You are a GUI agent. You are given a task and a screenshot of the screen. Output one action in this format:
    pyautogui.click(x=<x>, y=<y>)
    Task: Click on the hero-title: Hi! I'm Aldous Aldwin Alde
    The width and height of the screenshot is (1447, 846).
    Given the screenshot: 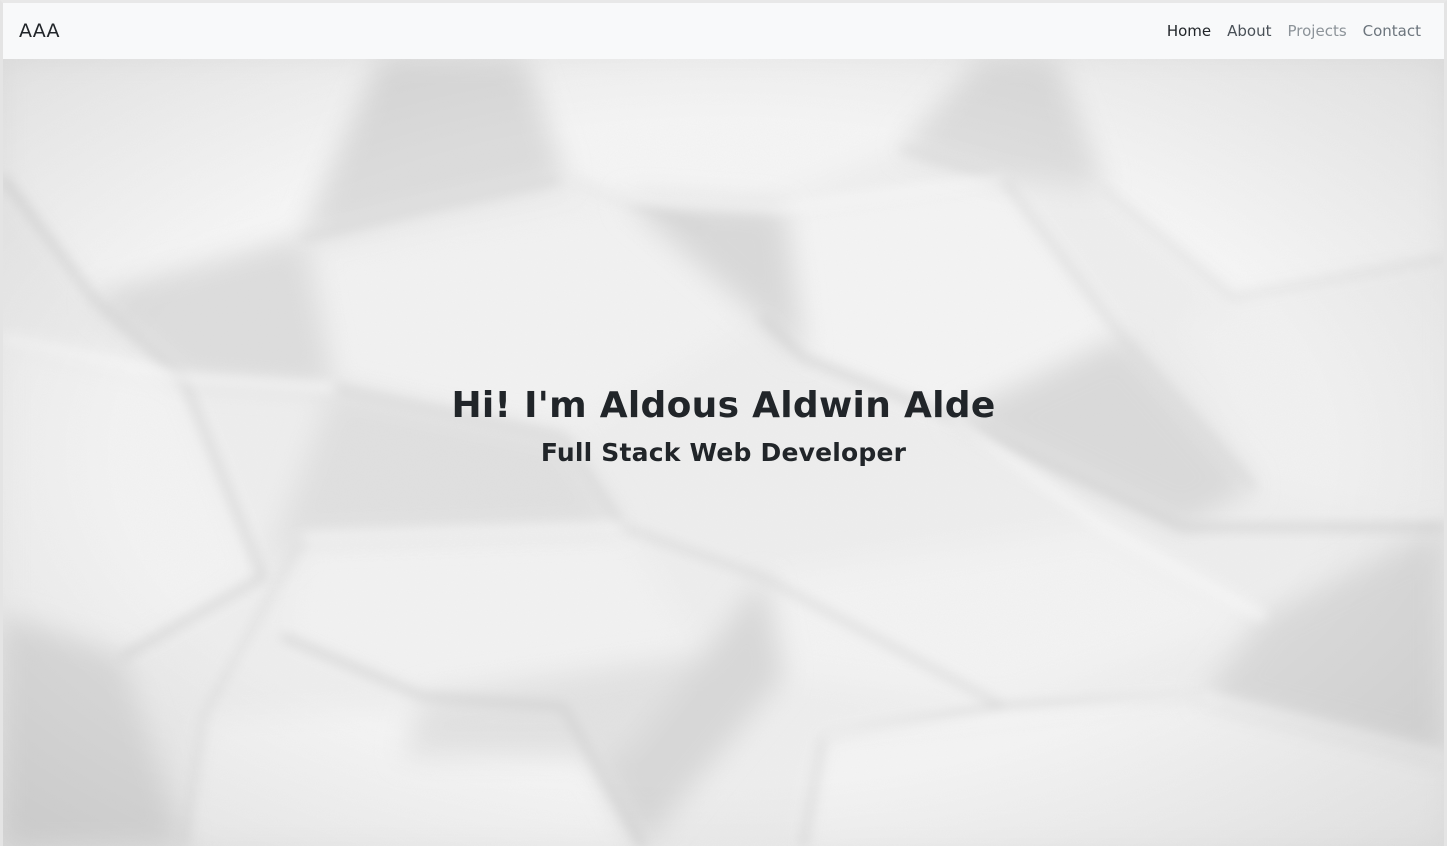 What is the action you would take?
    pyautogui.click(x=723, y=405)
    